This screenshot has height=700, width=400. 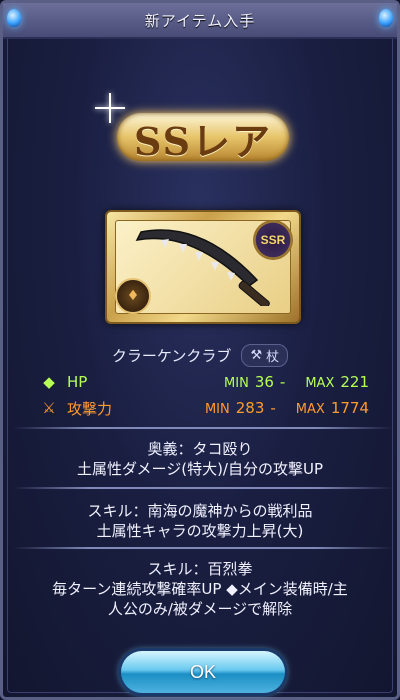 I want to click on earth-element-icon: ♦, so click(x=133, y=296).